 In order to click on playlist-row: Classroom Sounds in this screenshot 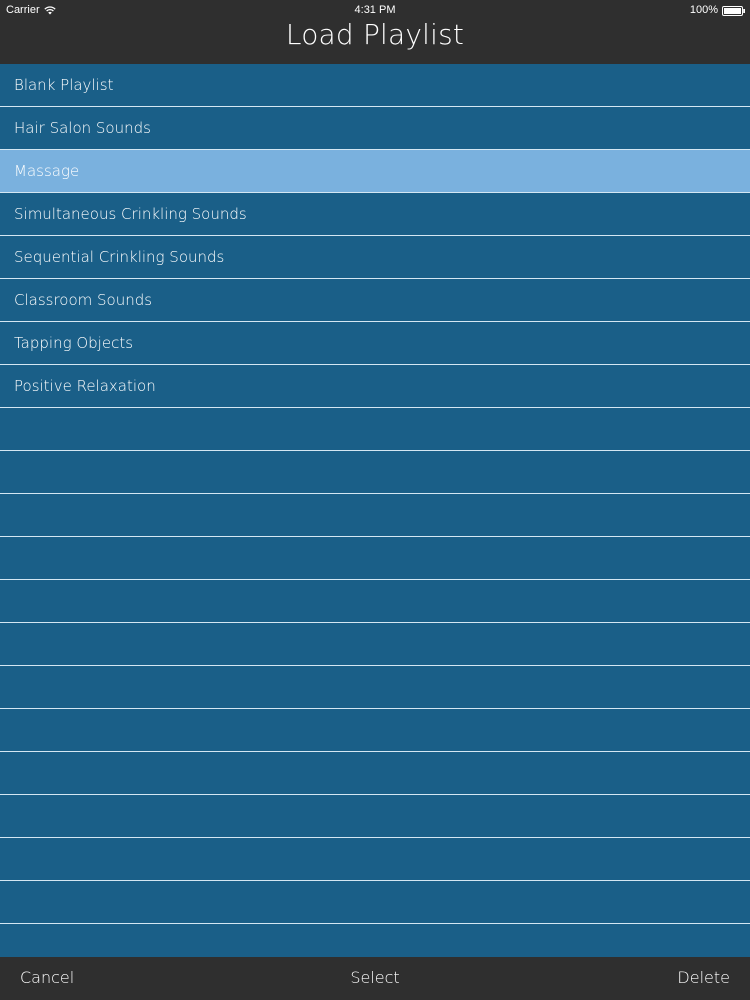, I will do `click(375, 300)`.